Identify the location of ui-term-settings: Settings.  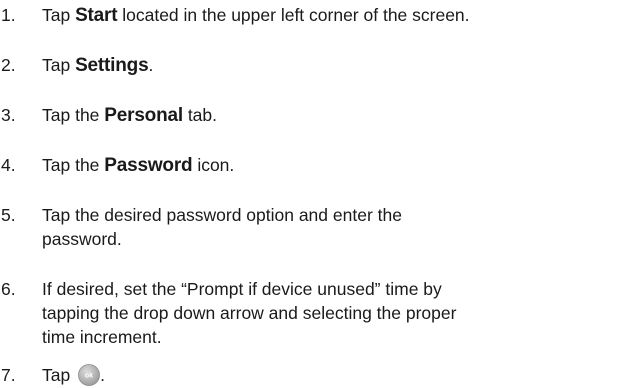
(112, 65).